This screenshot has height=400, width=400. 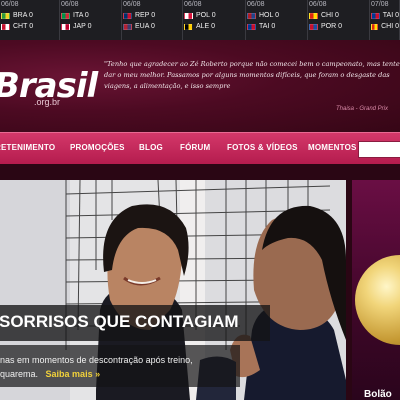 I want to click on ticker-date: 07/08, so click(x=380, y=4).